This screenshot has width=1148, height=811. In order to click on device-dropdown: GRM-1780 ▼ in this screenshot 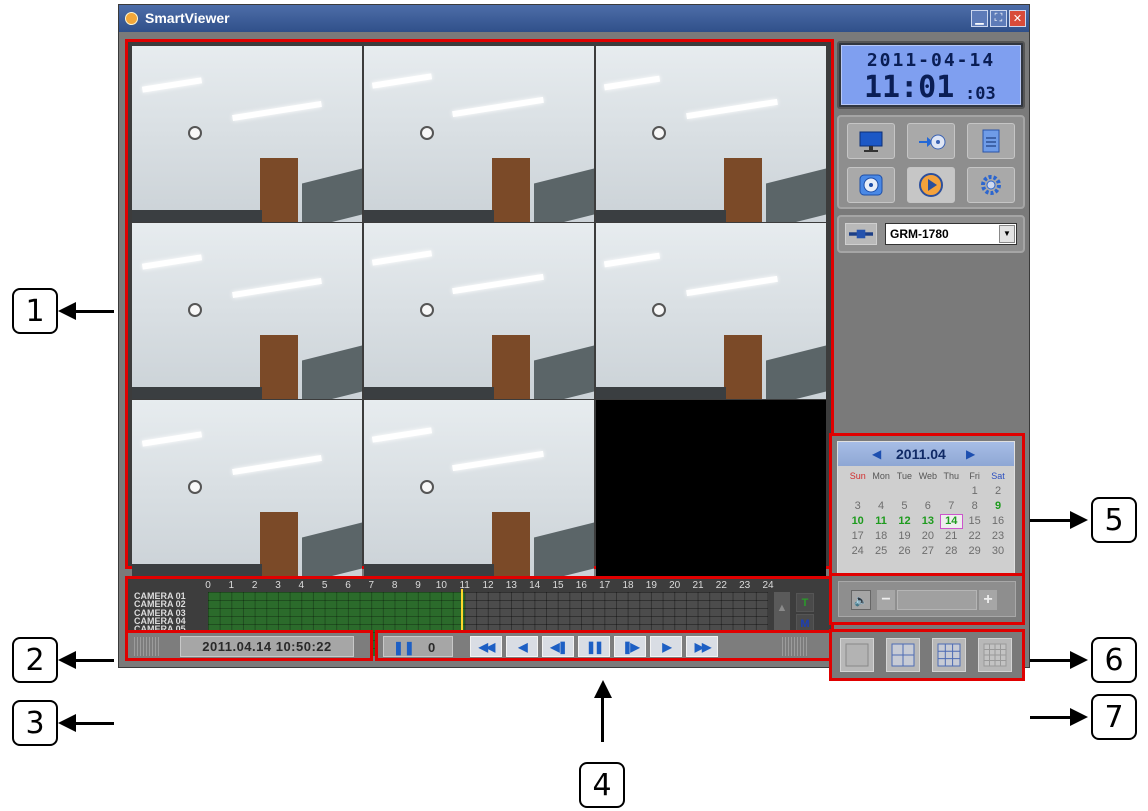, I will do `click(951, 234)`.